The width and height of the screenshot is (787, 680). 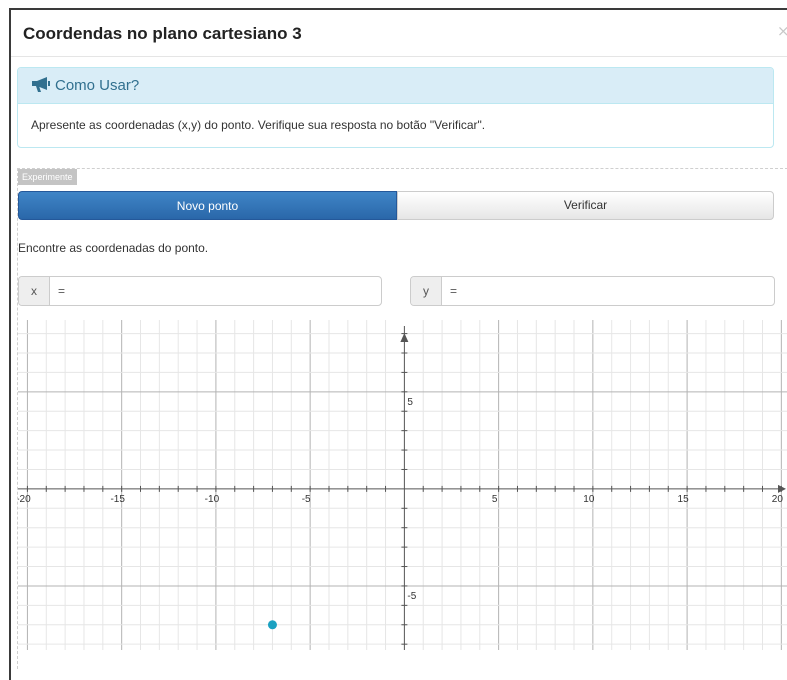 I want to click on x-input, so click(x=215, y=291).